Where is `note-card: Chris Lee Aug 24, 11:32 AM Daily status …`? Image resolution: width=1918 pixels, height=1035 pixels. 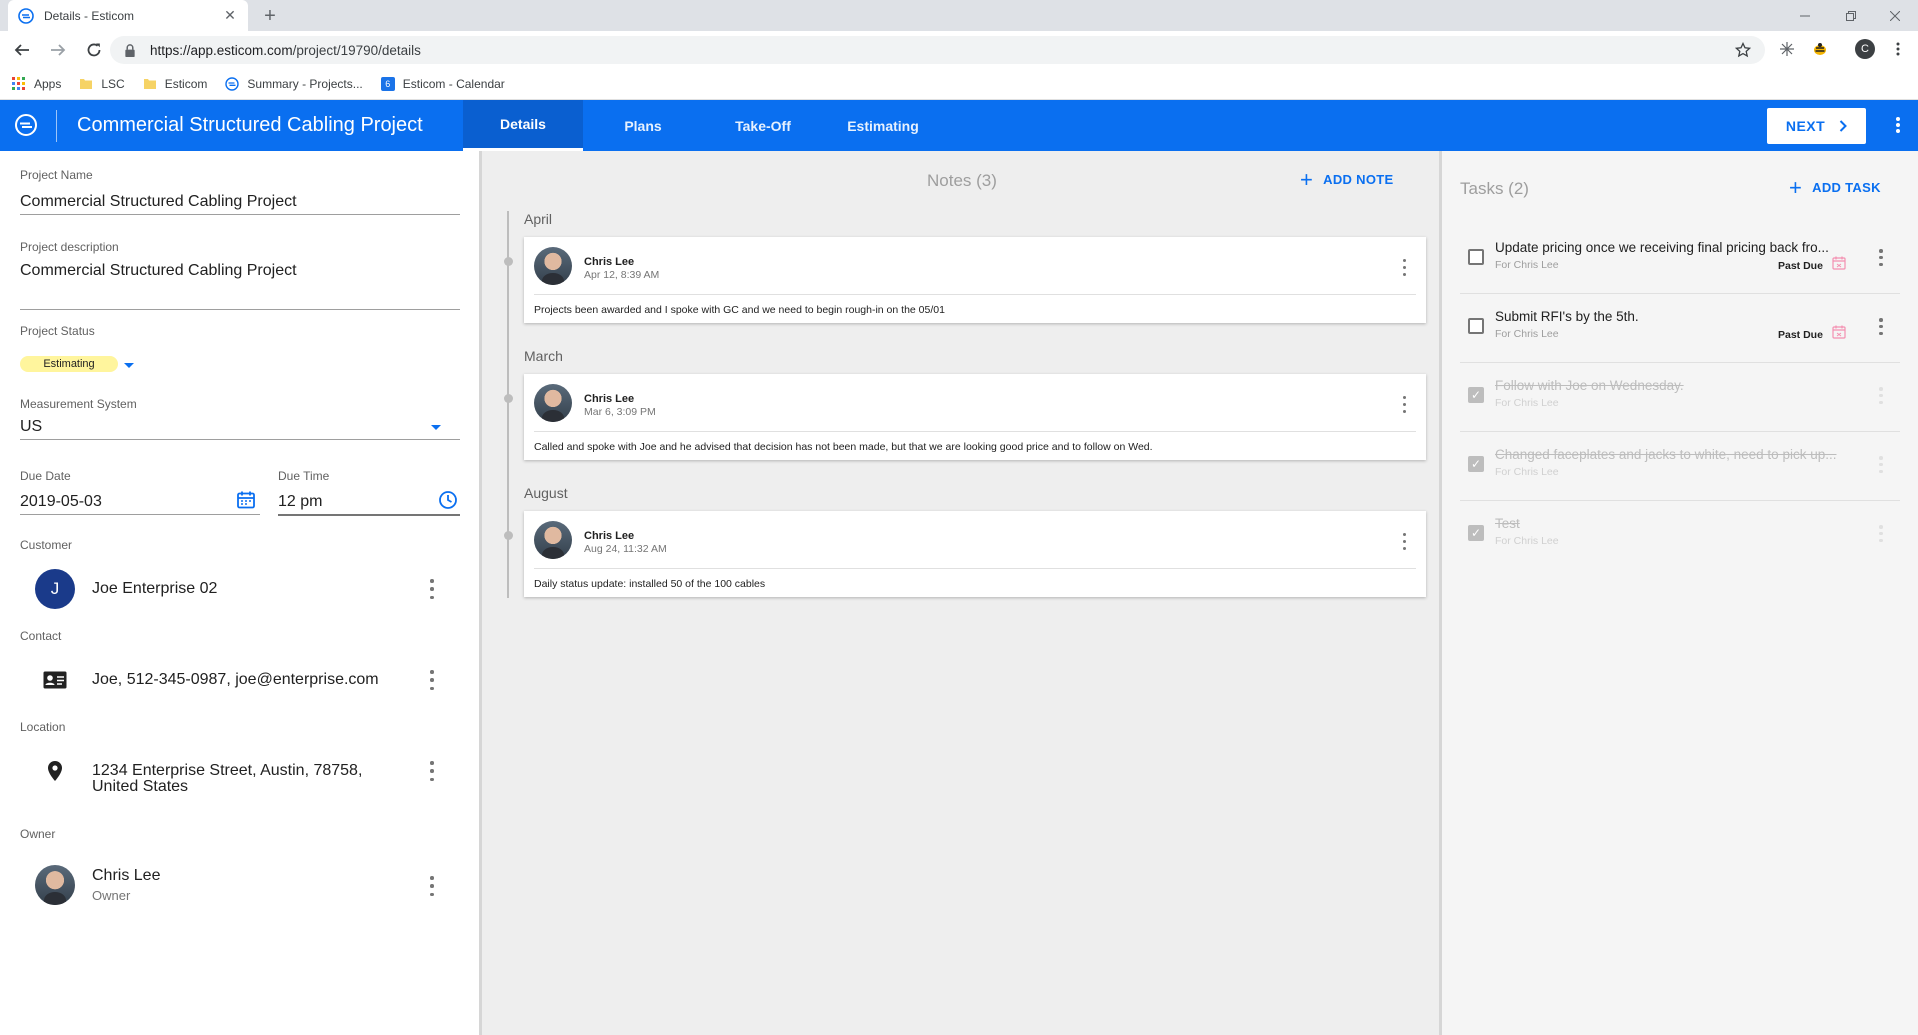
note-card: Chris Lee Aug 24, 11:32 AM Daily status … is located at coordinates (975, 554).